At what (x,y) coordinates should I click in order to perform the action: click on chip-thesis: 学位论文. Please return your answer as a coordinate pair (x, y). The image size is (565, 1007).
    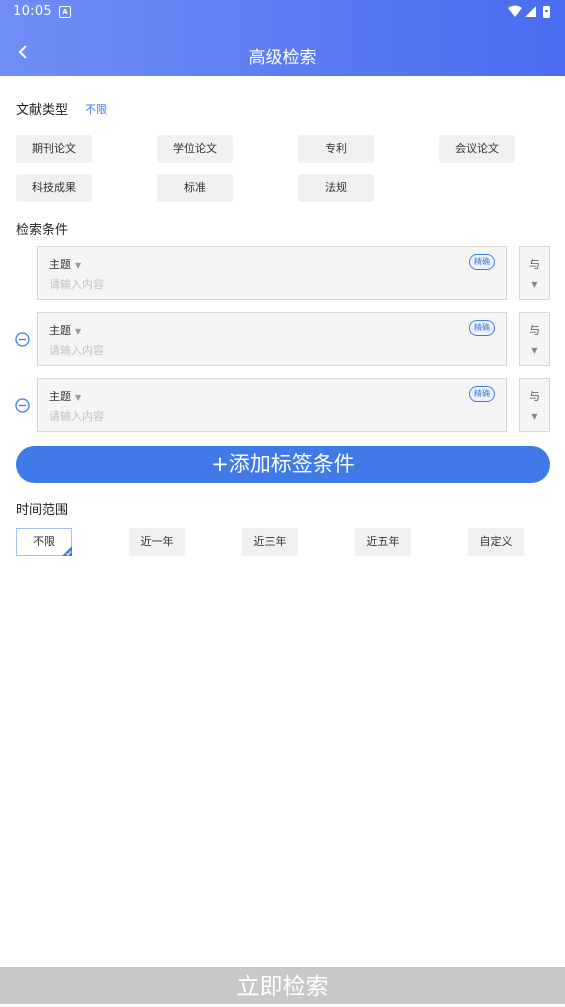
    Looking at the image, I should click on (195, 149).